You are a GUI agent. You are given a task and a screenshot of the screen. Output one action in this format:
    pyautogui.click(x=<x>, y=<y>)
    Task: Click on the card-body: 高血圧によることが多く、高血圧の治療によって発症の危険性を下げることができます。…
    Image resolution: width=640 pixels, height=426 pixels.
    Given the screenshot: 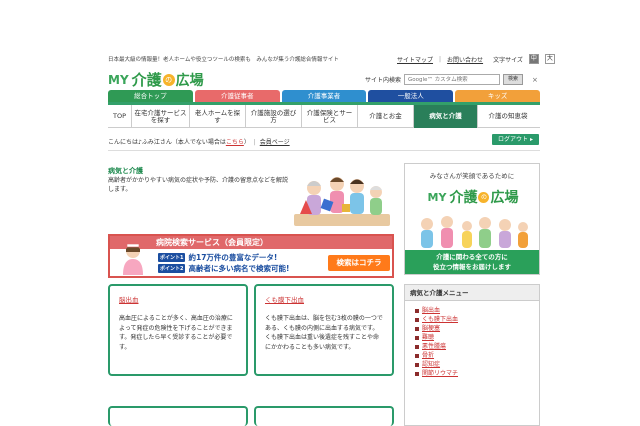 What is the action you would take?
    pyautogui.click(x=176, y=333)
    